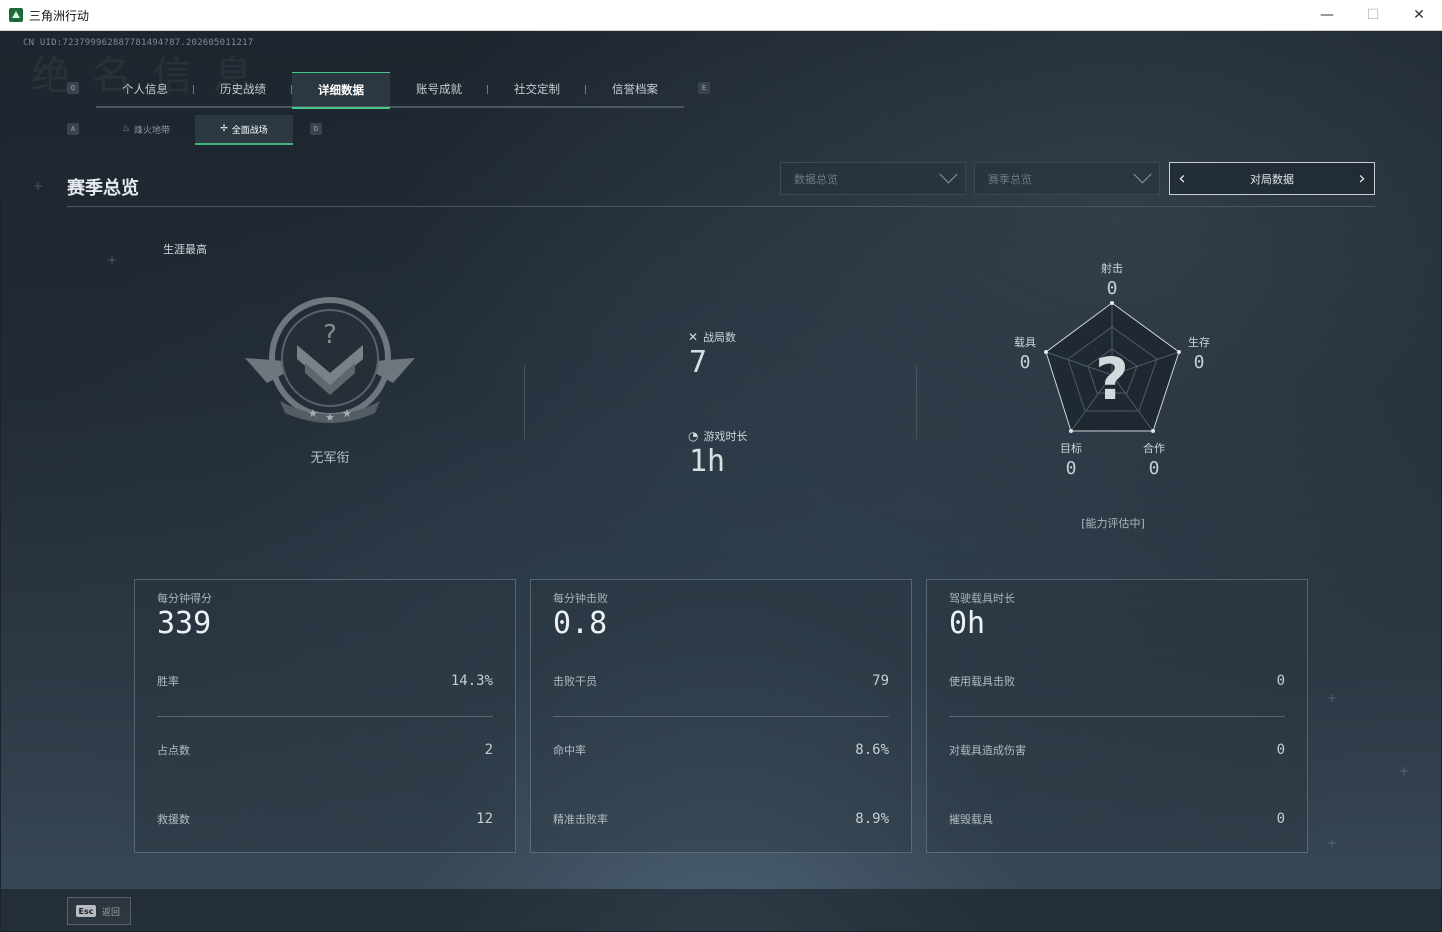 The image size is (1442, 932). I want to click on row-label: 胜率, so click(168, 681).